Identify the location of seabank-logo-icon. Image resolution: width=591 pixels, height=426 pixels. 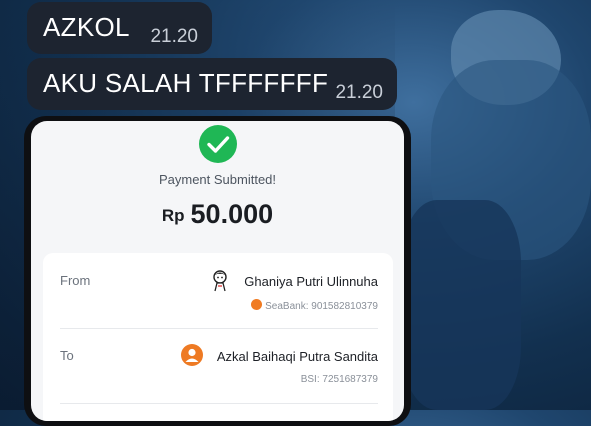
(257, 304).